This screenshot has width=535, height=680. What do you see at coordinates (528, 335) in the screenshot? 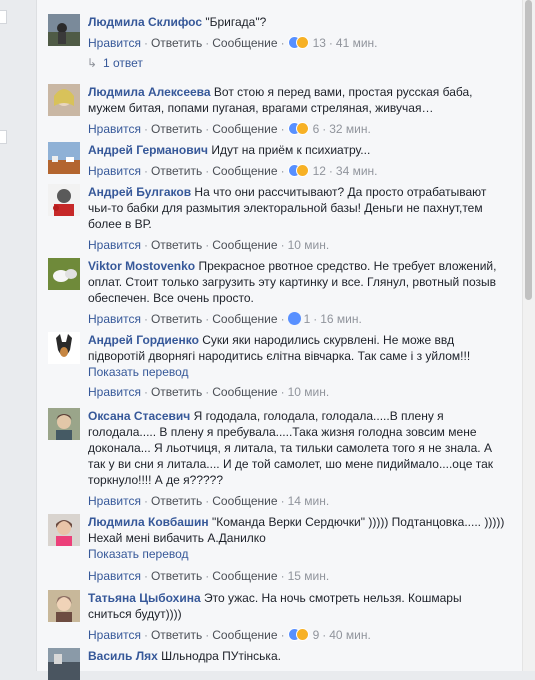
I see `scrollbar` at bounding box center [528, 335].